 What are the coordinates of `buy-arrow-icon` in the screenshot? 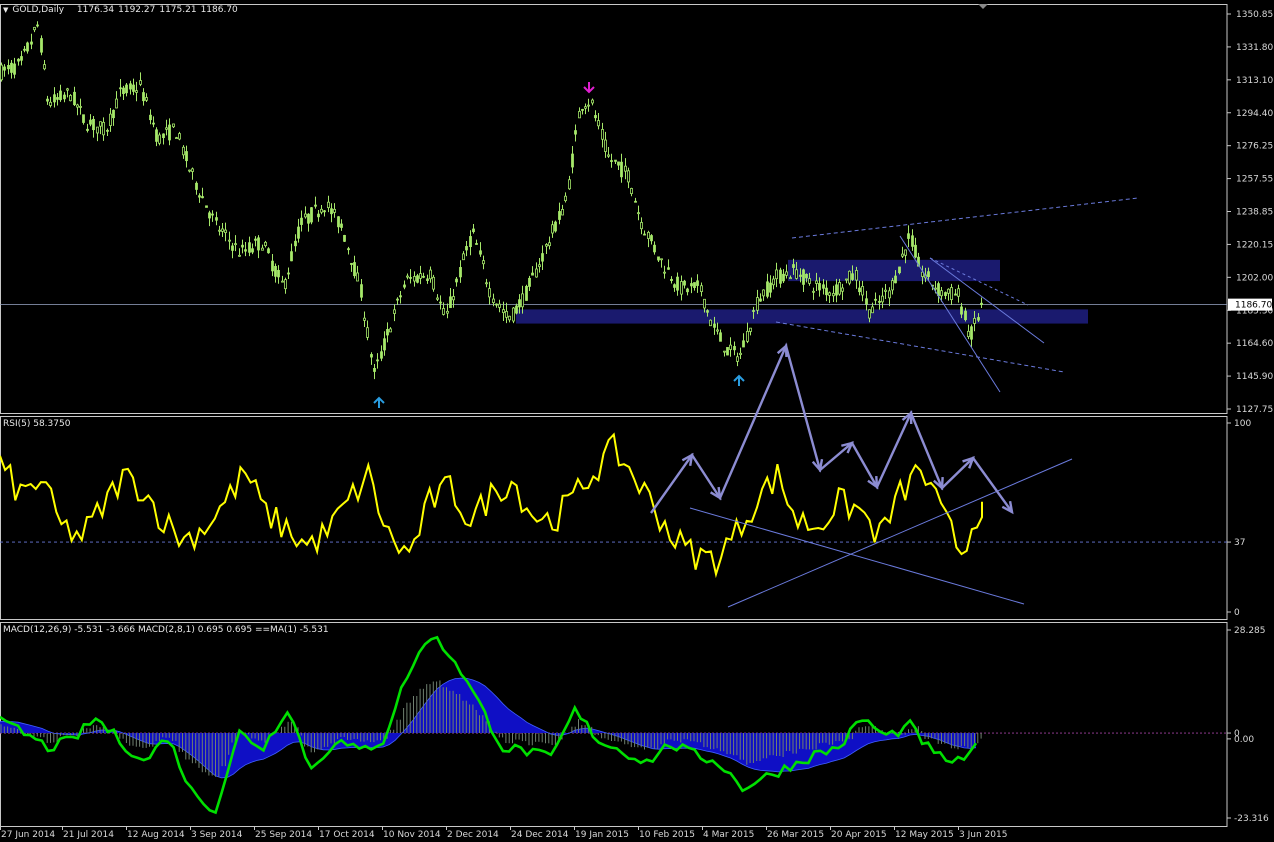 It's located at (739, 380).